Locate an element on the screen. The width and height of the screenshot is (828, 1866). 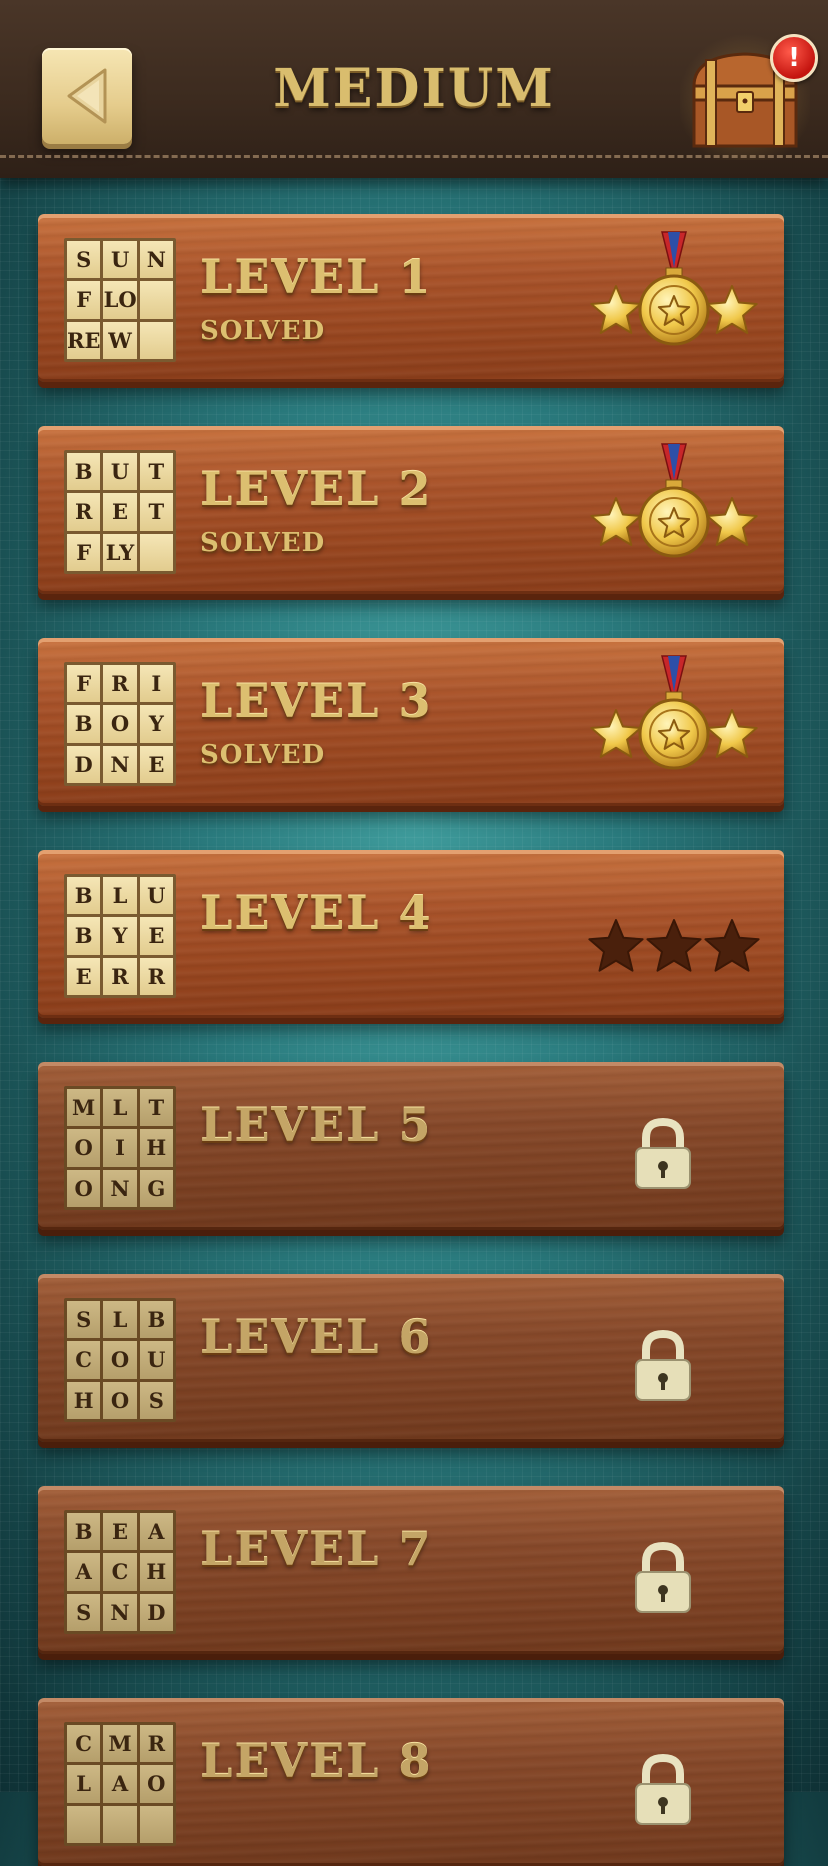
letter-tile: F is located at coordinates (84, 552).